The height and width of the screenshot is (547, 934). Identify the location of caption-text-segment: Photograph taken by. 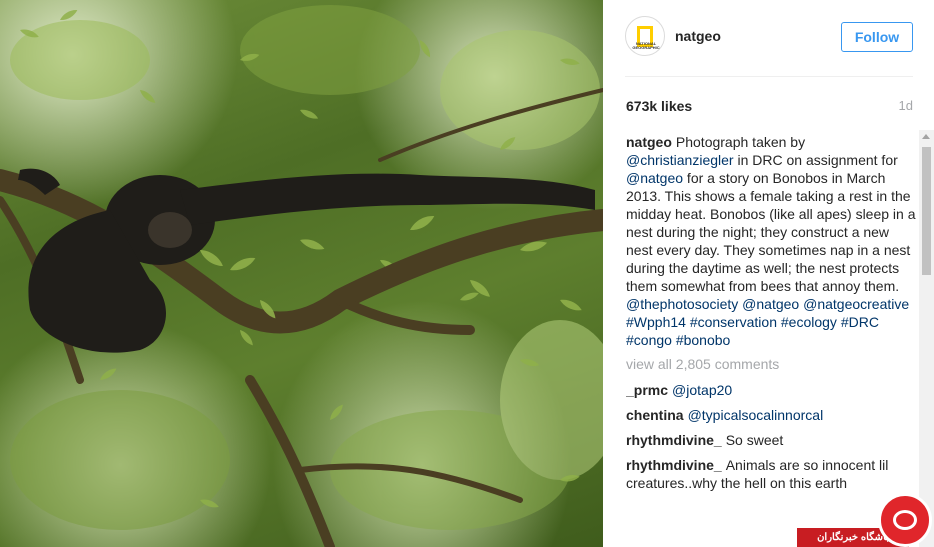
(740, 142).